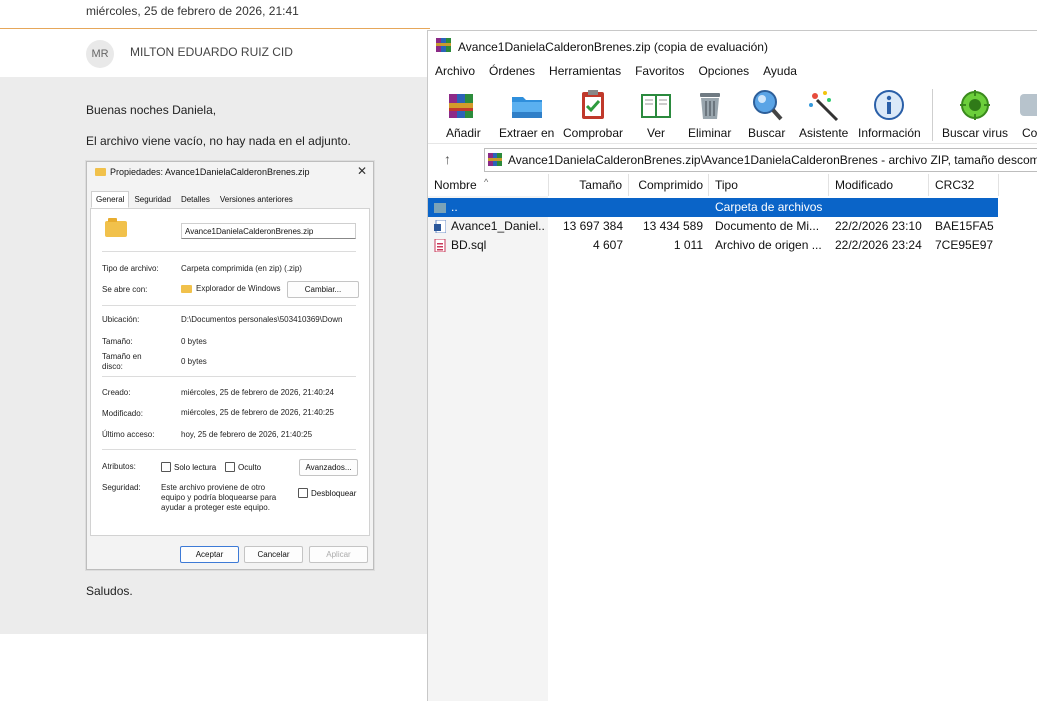 This screenshot has height=701, width=1037. I want to click on find-button: Buscar, so click(766, 114).